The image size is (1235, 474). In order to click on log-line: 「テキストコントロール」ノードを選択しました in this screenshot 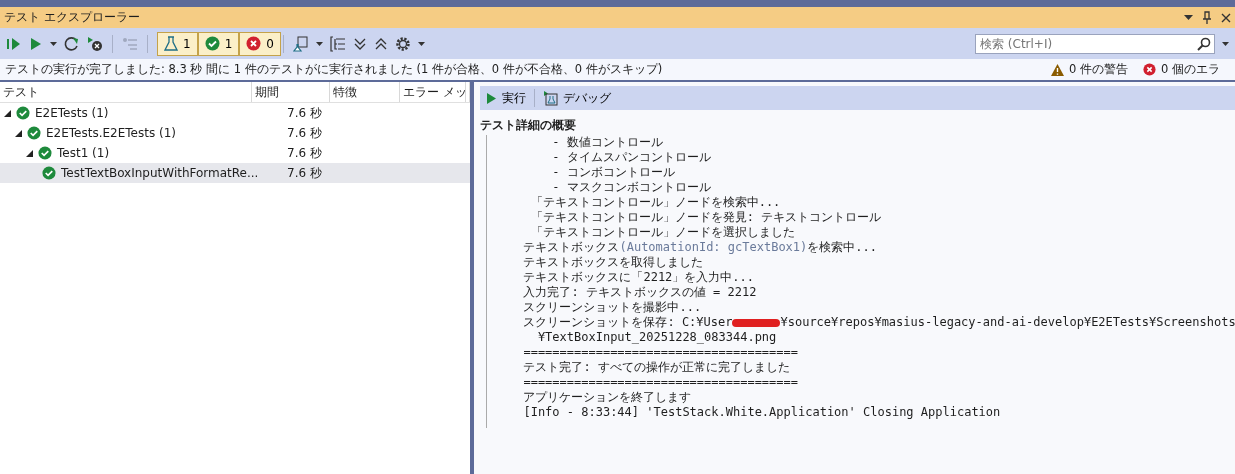, I will do `click(662, 232)`.